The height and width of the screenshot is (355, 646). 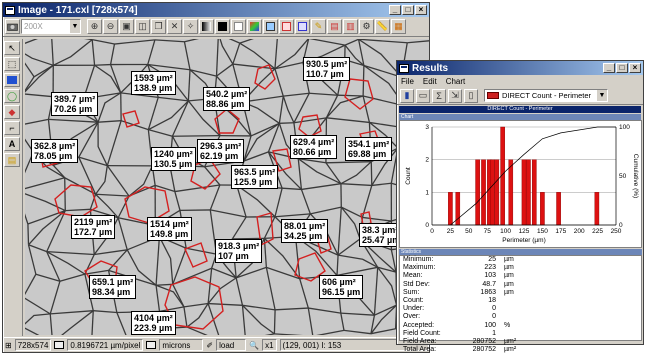 I want to click on measurement-label: 606 µm² 96.15 µm, so click(x=341, y=287).